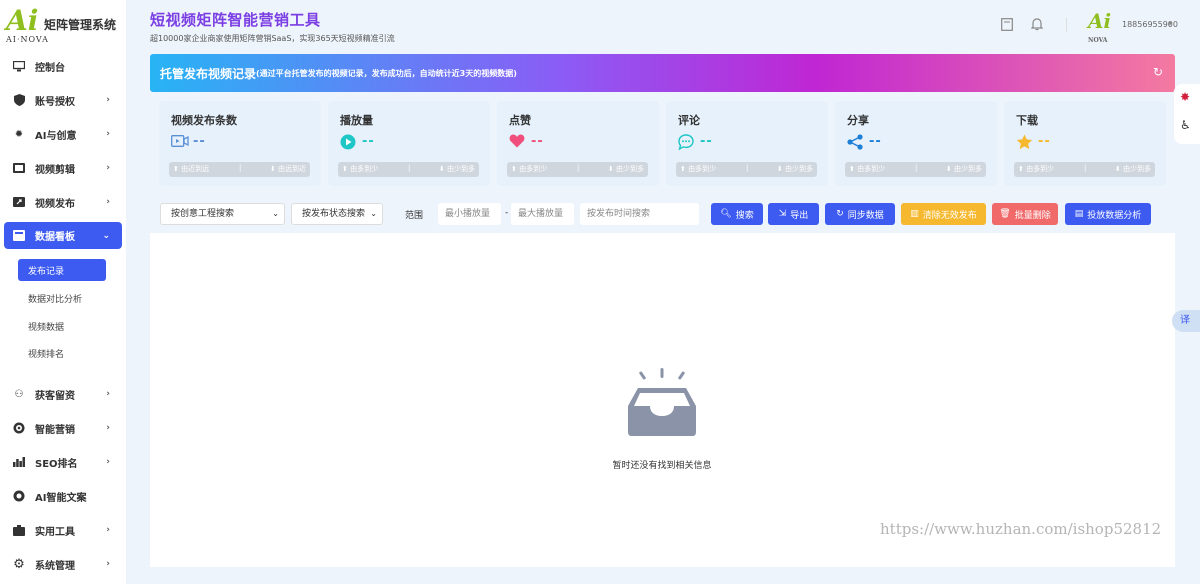 This screenshot has width=1200, height=584. Describe the element at coordinates (373, 213) in the screenshot. I see `chevron-down-icon: ⌄` at that location.